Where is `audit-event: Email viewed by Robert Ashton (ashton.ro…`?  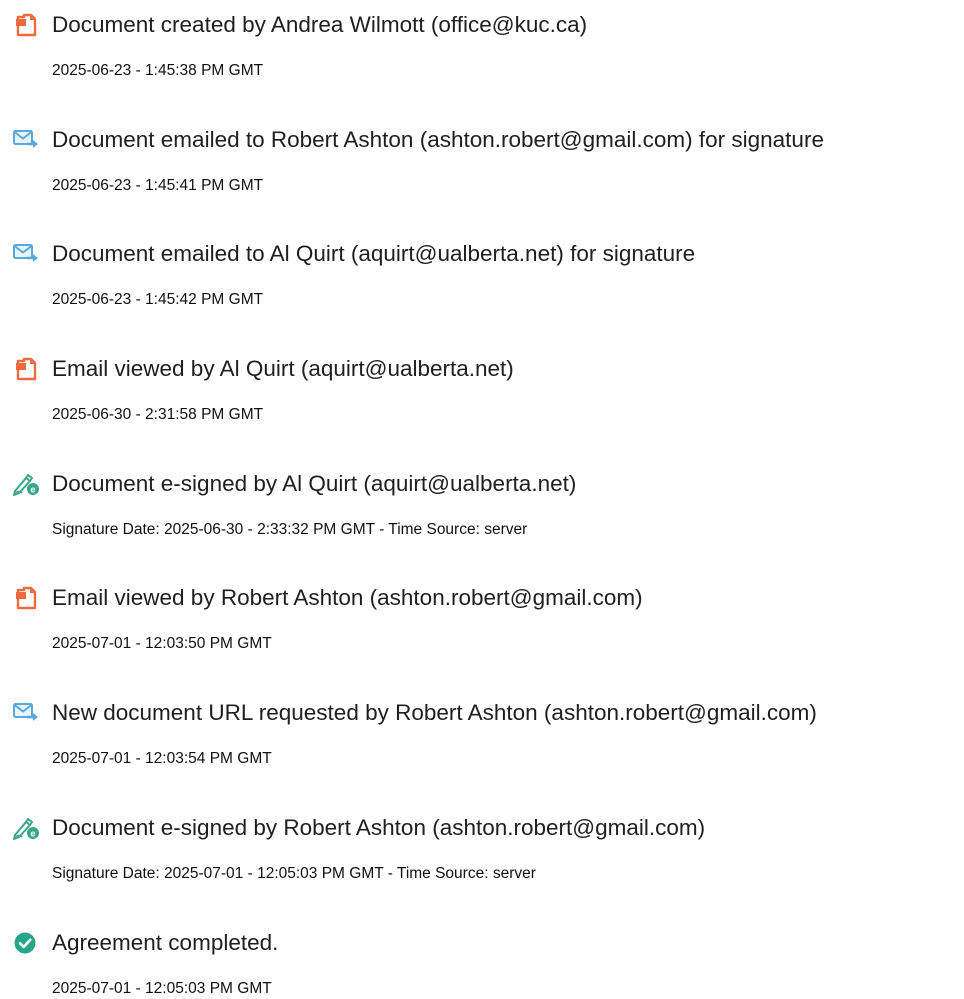
audit-event: Email viewed by Robert Ashton (ashton.ro… is located at coordinates (482, 613).